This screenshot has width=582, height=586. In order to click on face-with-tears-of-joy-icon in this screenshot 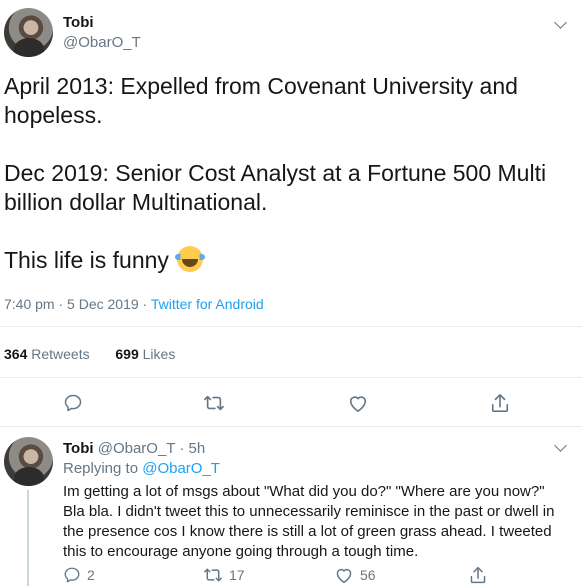, I will do `click(190, 259)`.